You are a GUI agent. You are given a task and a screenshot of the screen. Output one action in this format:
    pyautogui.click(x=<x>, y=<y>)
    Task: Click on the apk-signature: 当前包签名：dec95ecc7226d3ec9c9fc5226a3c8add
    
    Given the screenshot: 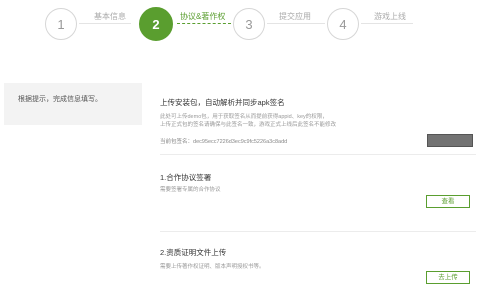 What is the action you would take?
    pyautogui.click(x=223, y=141)
    